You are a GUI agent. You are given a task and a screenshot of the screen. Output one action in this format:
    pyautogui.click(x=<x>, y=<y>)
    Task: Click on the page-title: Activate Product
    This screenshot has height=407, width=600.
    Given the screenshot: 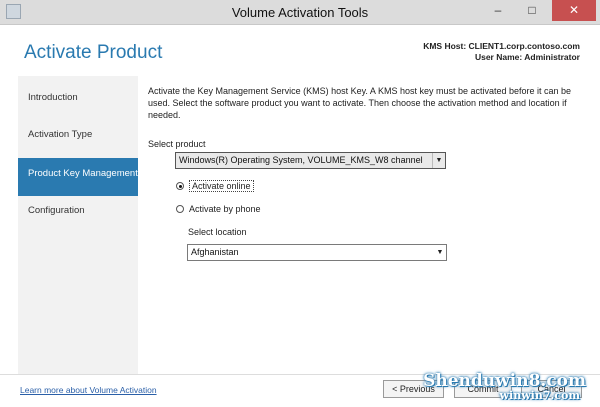 What is the action you would take?
    pyautogui.click(x=93, y=52)
    